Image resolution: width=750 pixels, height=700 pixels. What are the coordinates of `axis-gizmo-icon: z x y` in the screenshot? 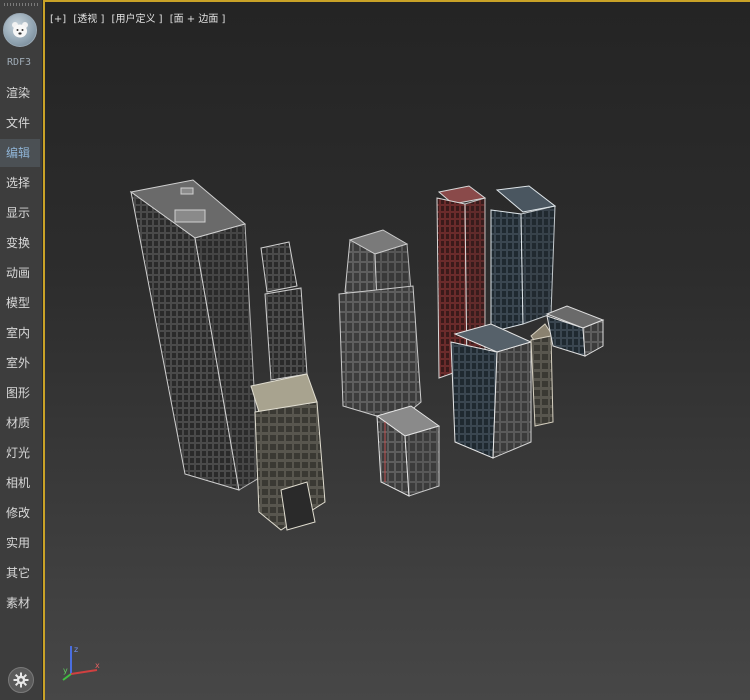 It's located at (81, 663).